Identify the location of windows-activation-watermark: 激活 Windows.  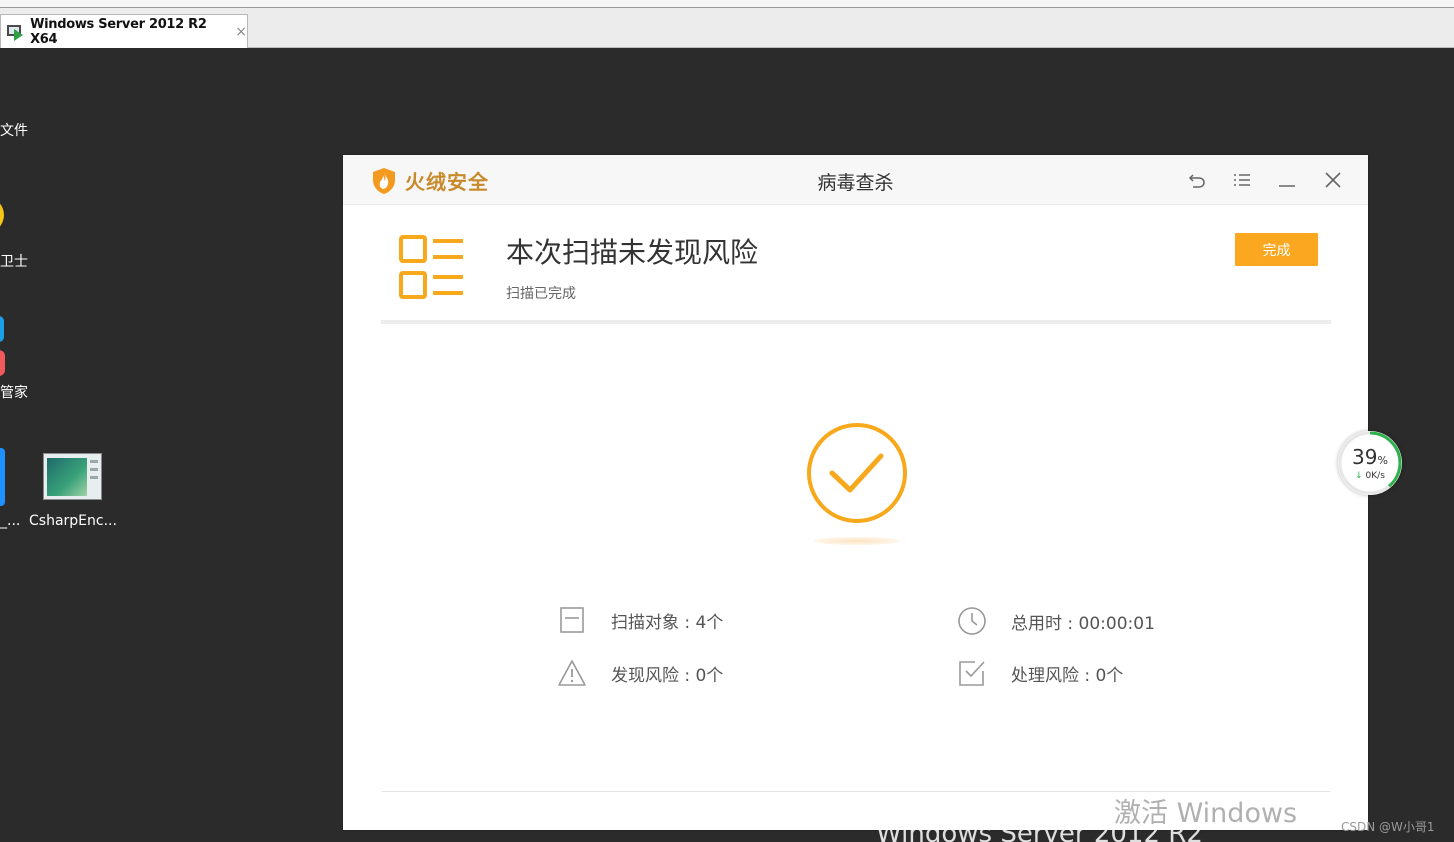
(1206, 813).